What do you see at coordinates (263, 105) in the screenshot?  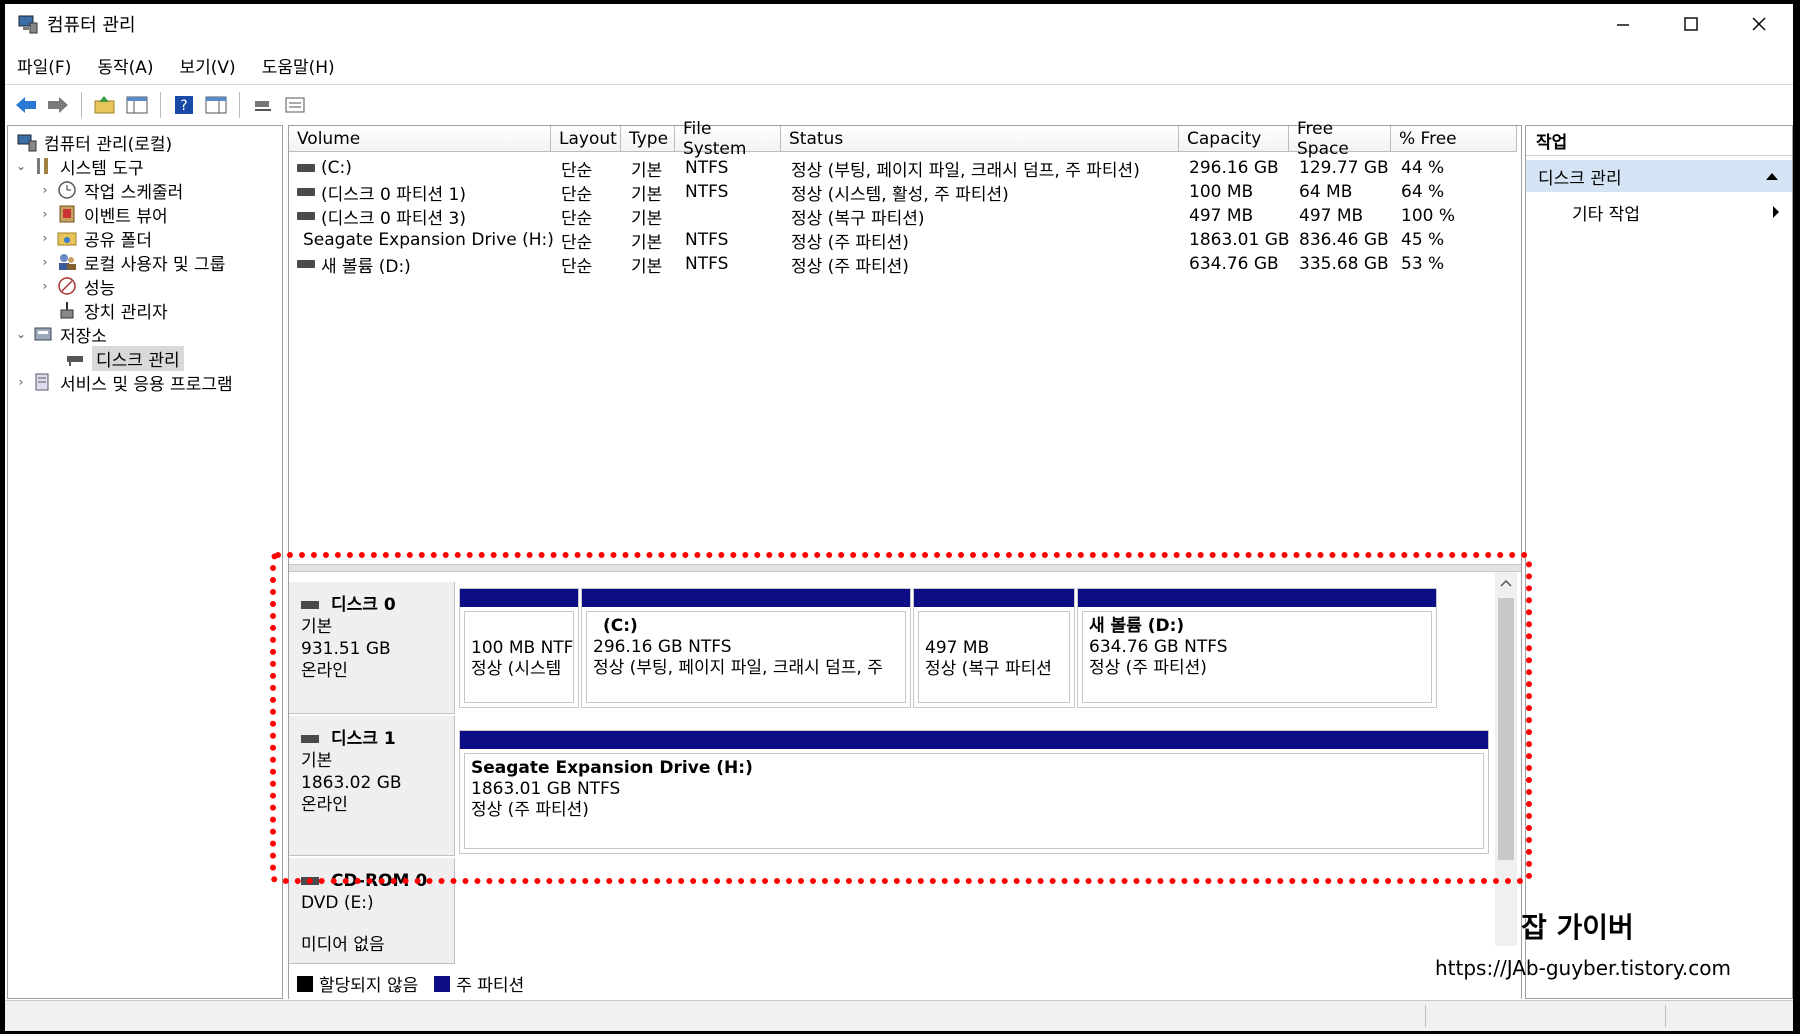 I see `connect-button` at bounding box center [263, 105].